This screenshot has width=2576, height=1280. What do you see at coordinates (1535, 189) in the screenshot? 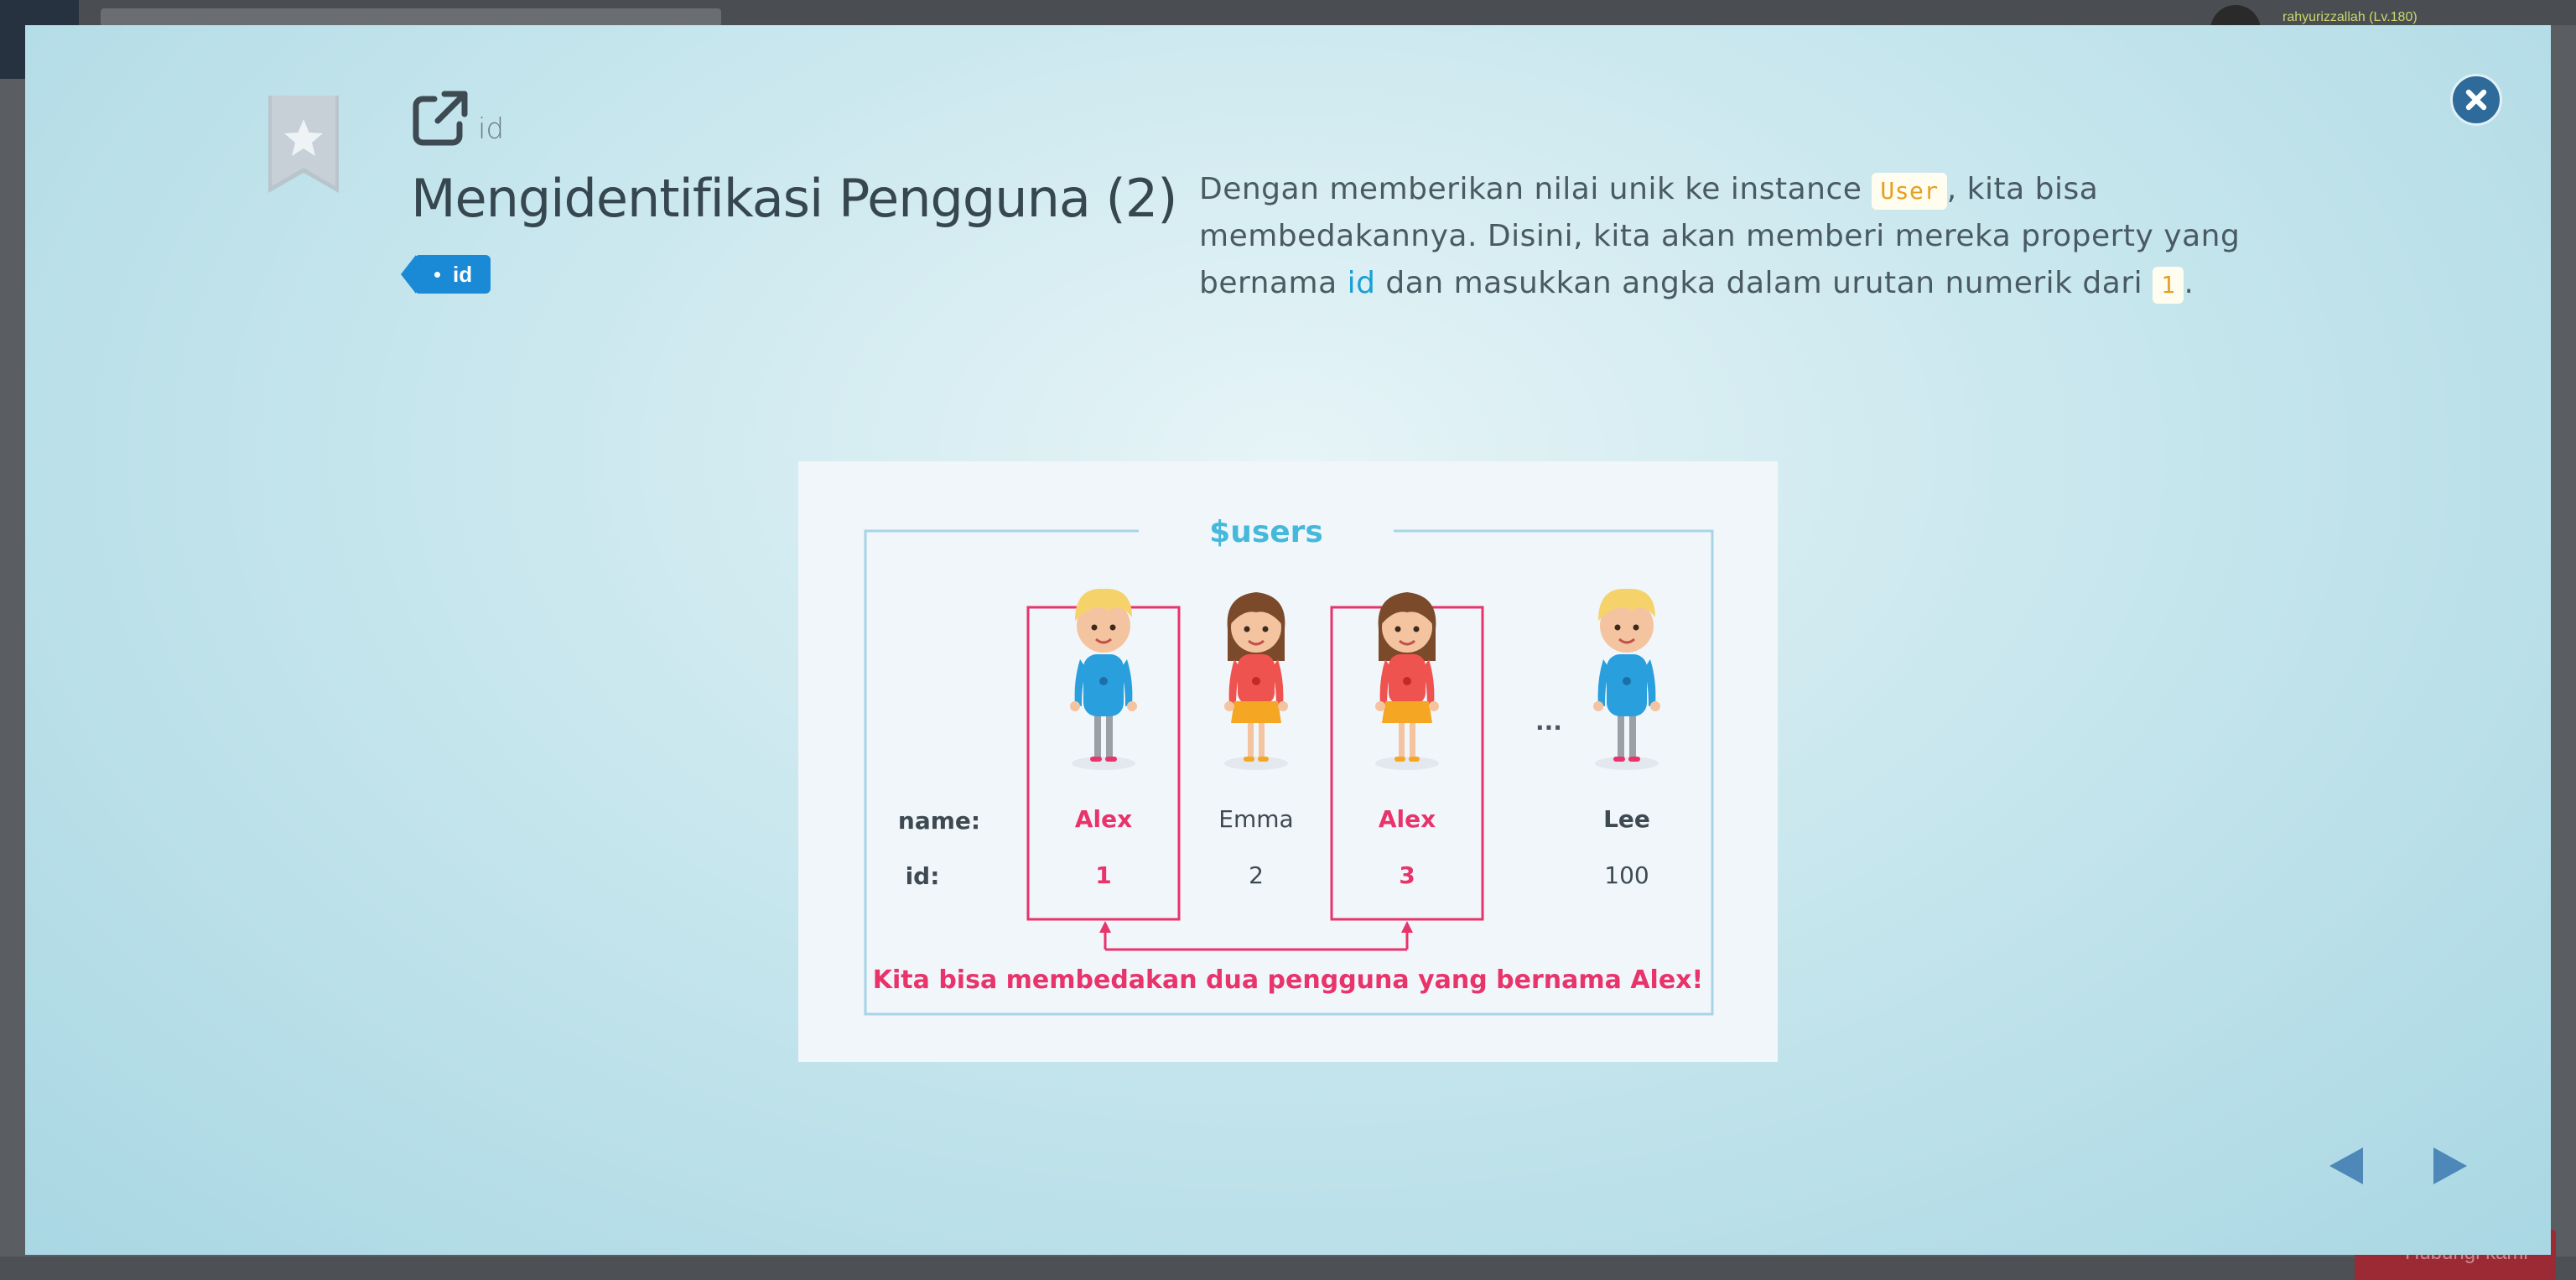
I see `desc-part1: Dengan memberikan nilai unik ke instance` at bounding box center [1535, 189].